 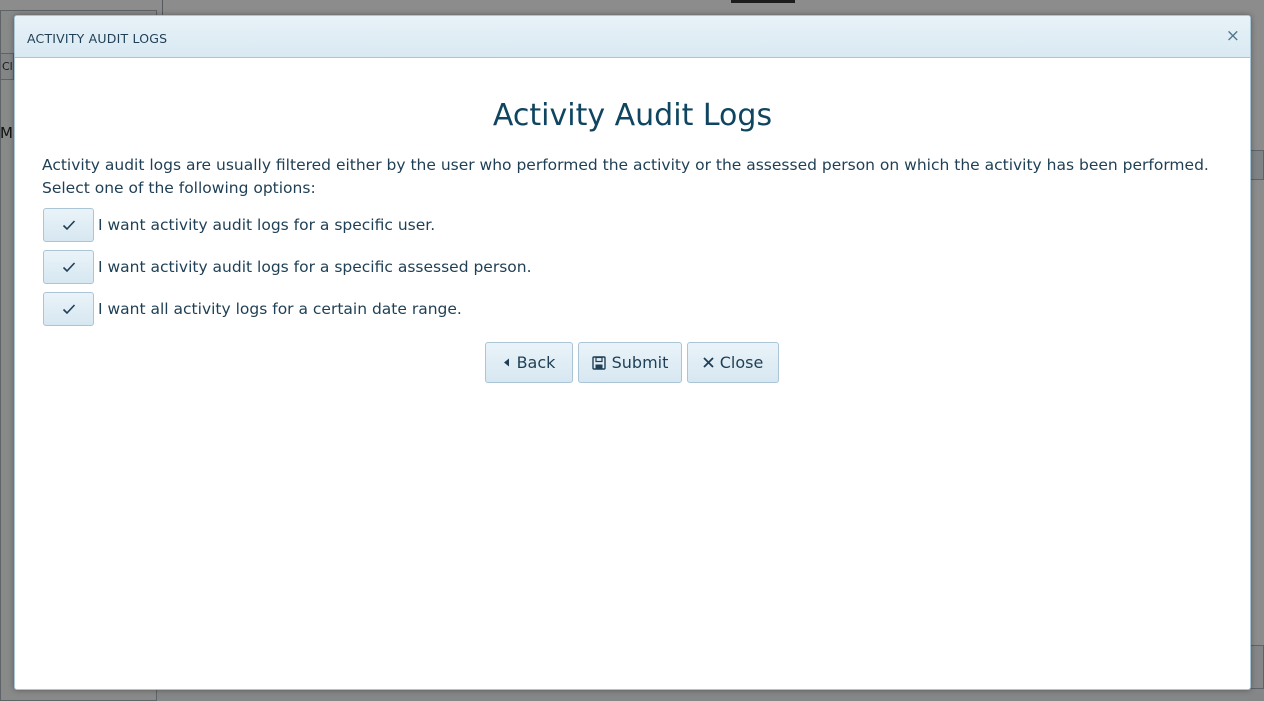 I want to click on option-specific-user-button, so click(x=68, y=225).